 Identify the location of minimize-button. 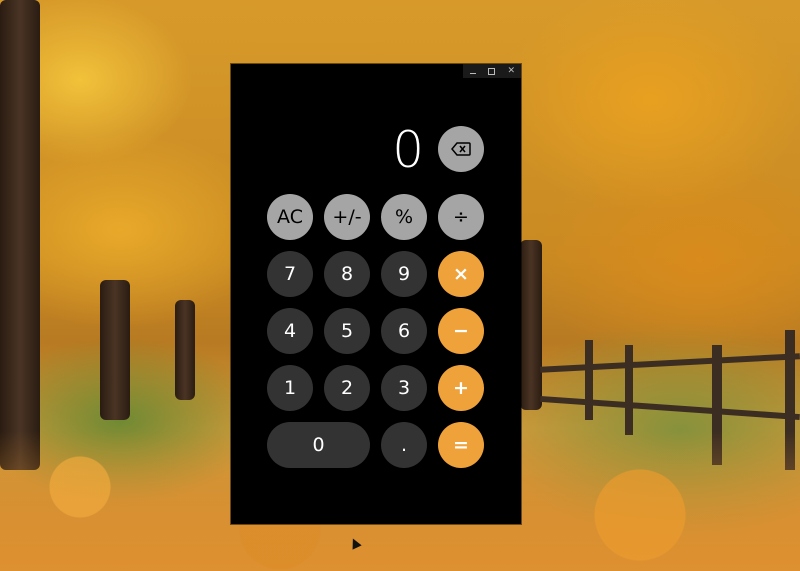
(473, 71).